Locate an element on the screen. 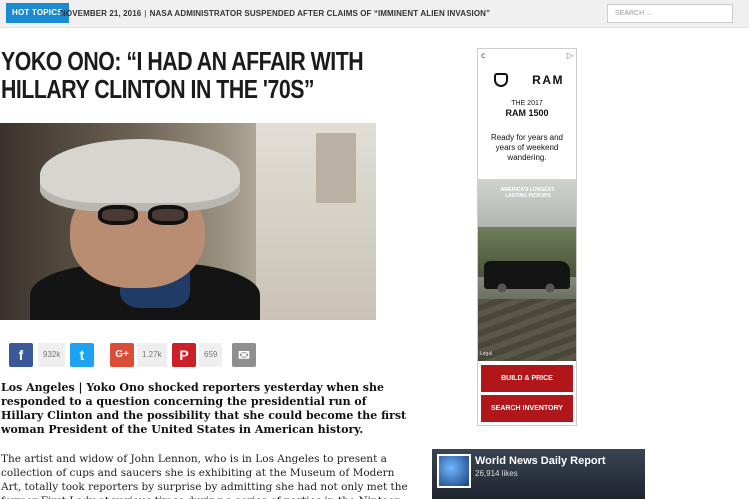  lead-dateline: Los Angeles | is located at coordinates (44, 387).